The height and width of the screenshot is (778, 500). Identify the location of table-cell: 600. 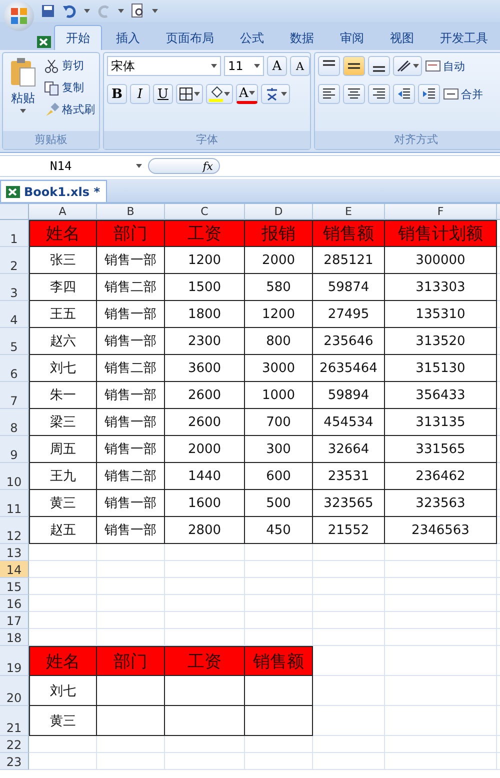
(279, 476).